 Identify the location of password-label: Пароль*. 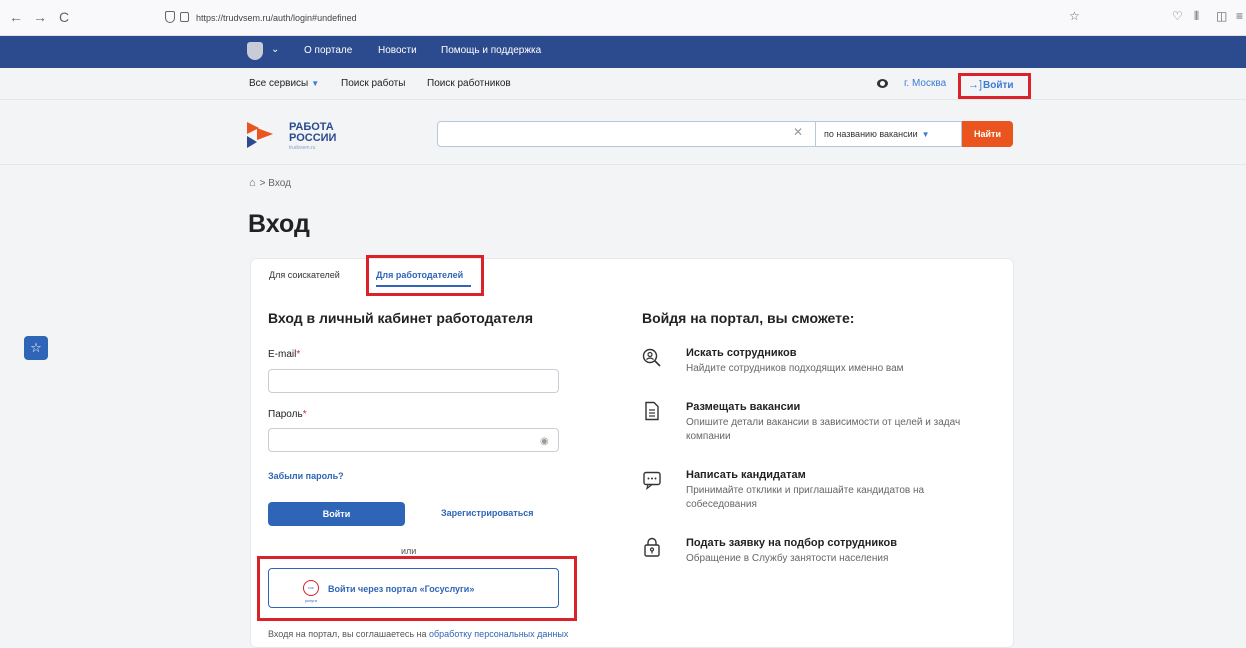
(287, 414).